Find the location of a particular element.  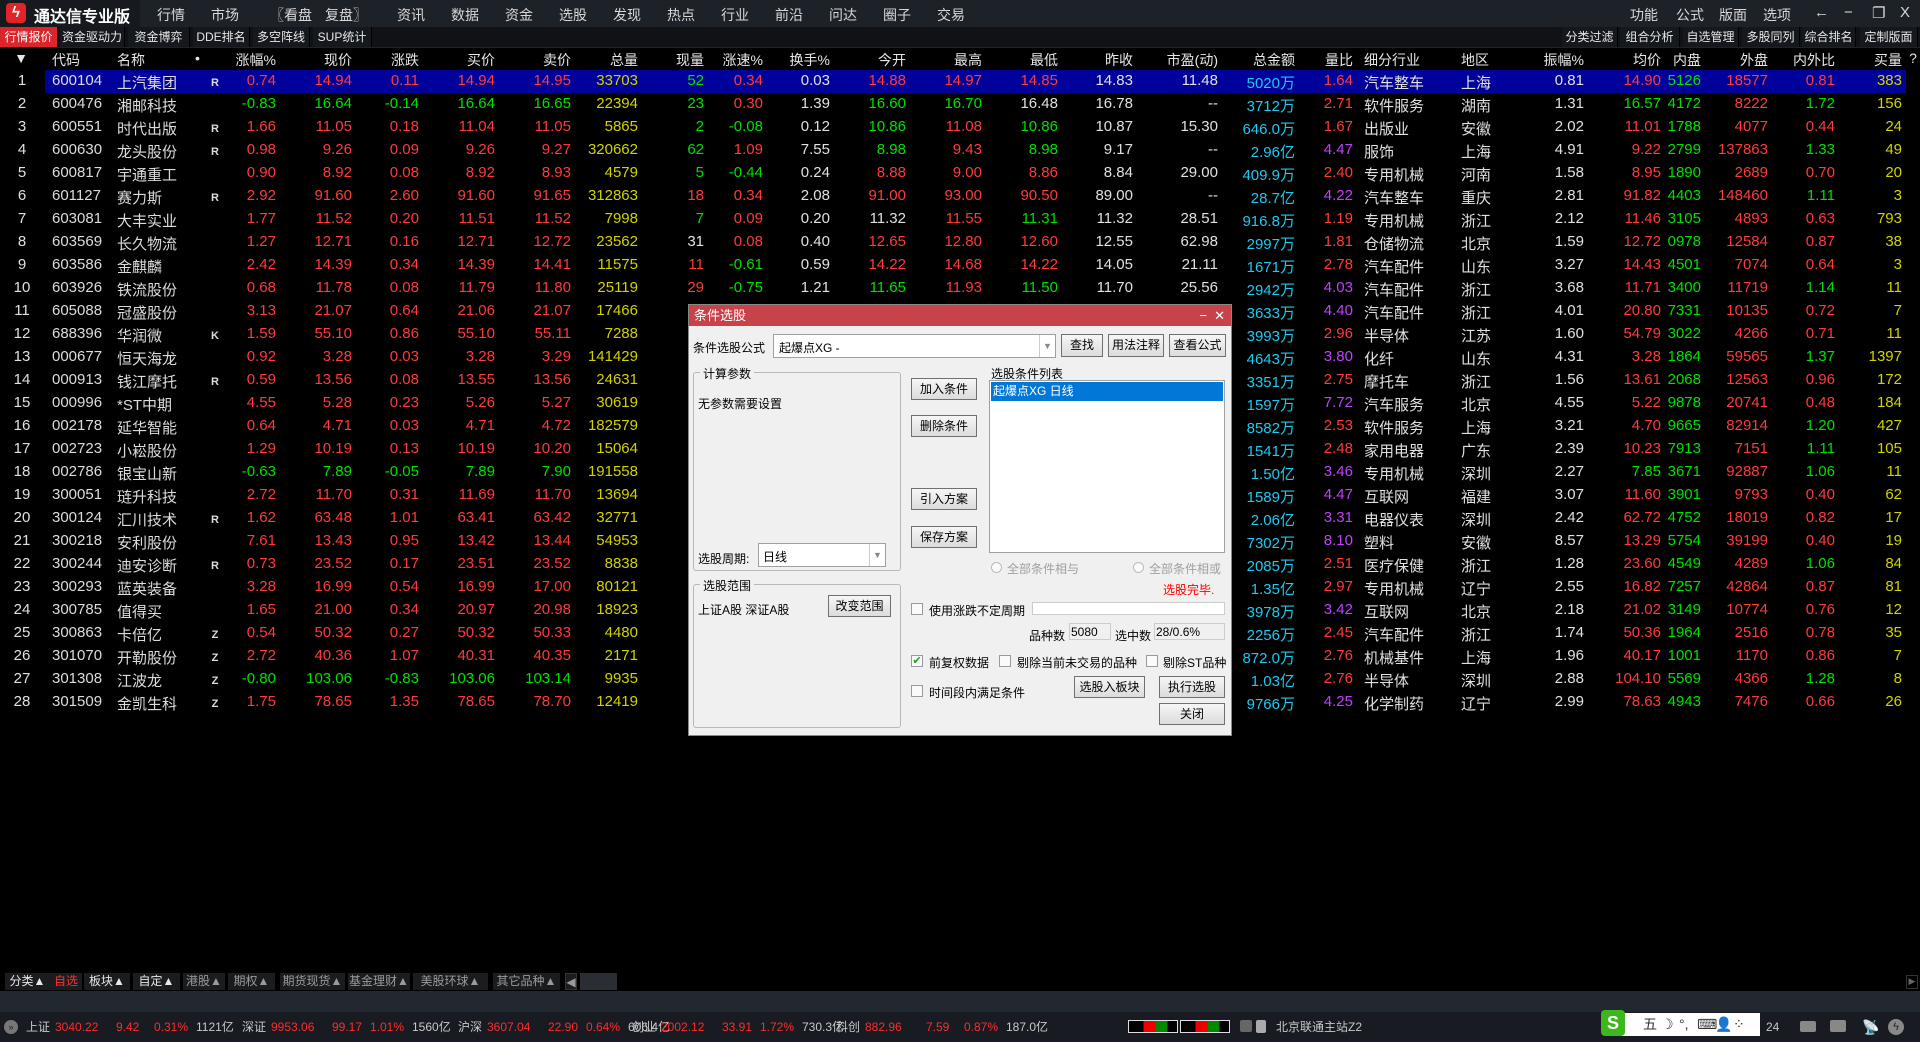

column-header: 涨幅% is located at coordinates (250, 60).